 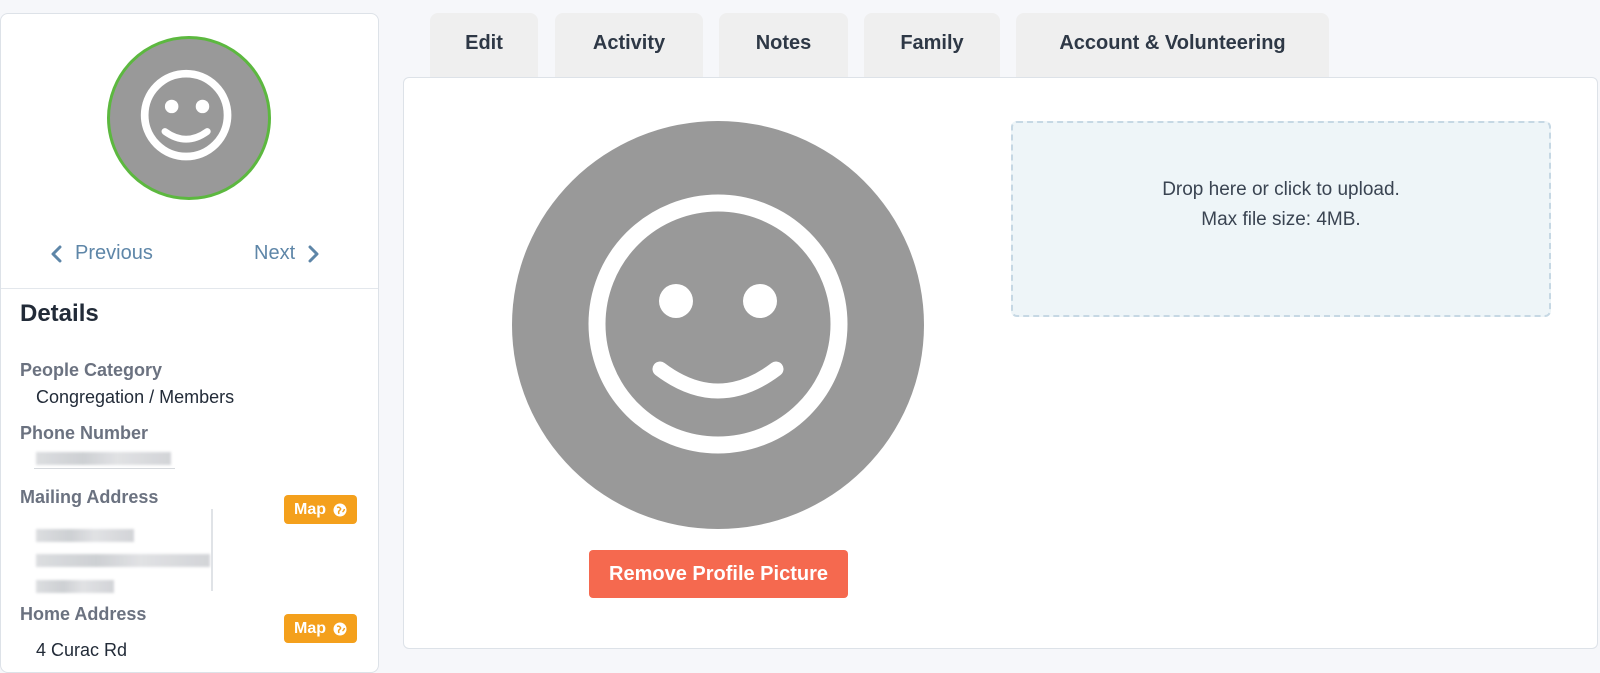 I want to click on tab-activity: Activity, so click(x=629, y=45).